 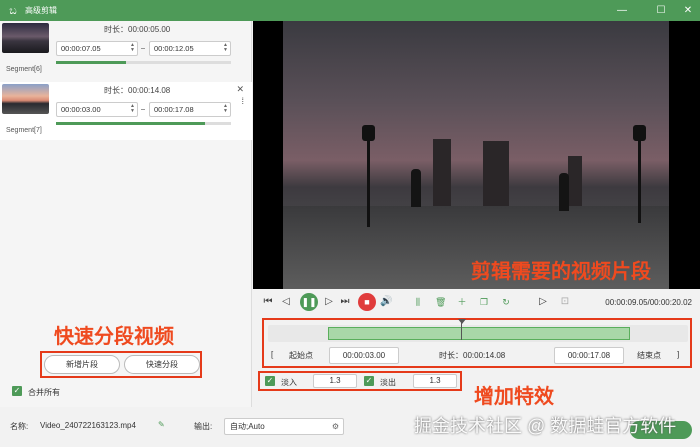 What do you see at coordinates (203, 426) in the screenshot?
I see `output-label: 输出:` at bounding box center [203, 426].